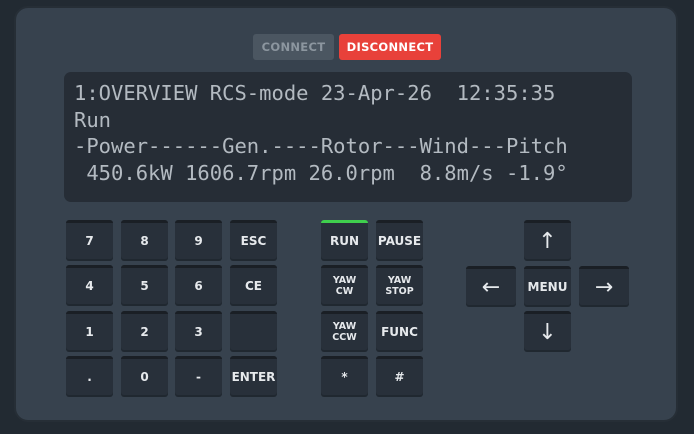 The height and width of the screenshot is (434, 694). I want to click on key-8: 8, so click(144, 239).